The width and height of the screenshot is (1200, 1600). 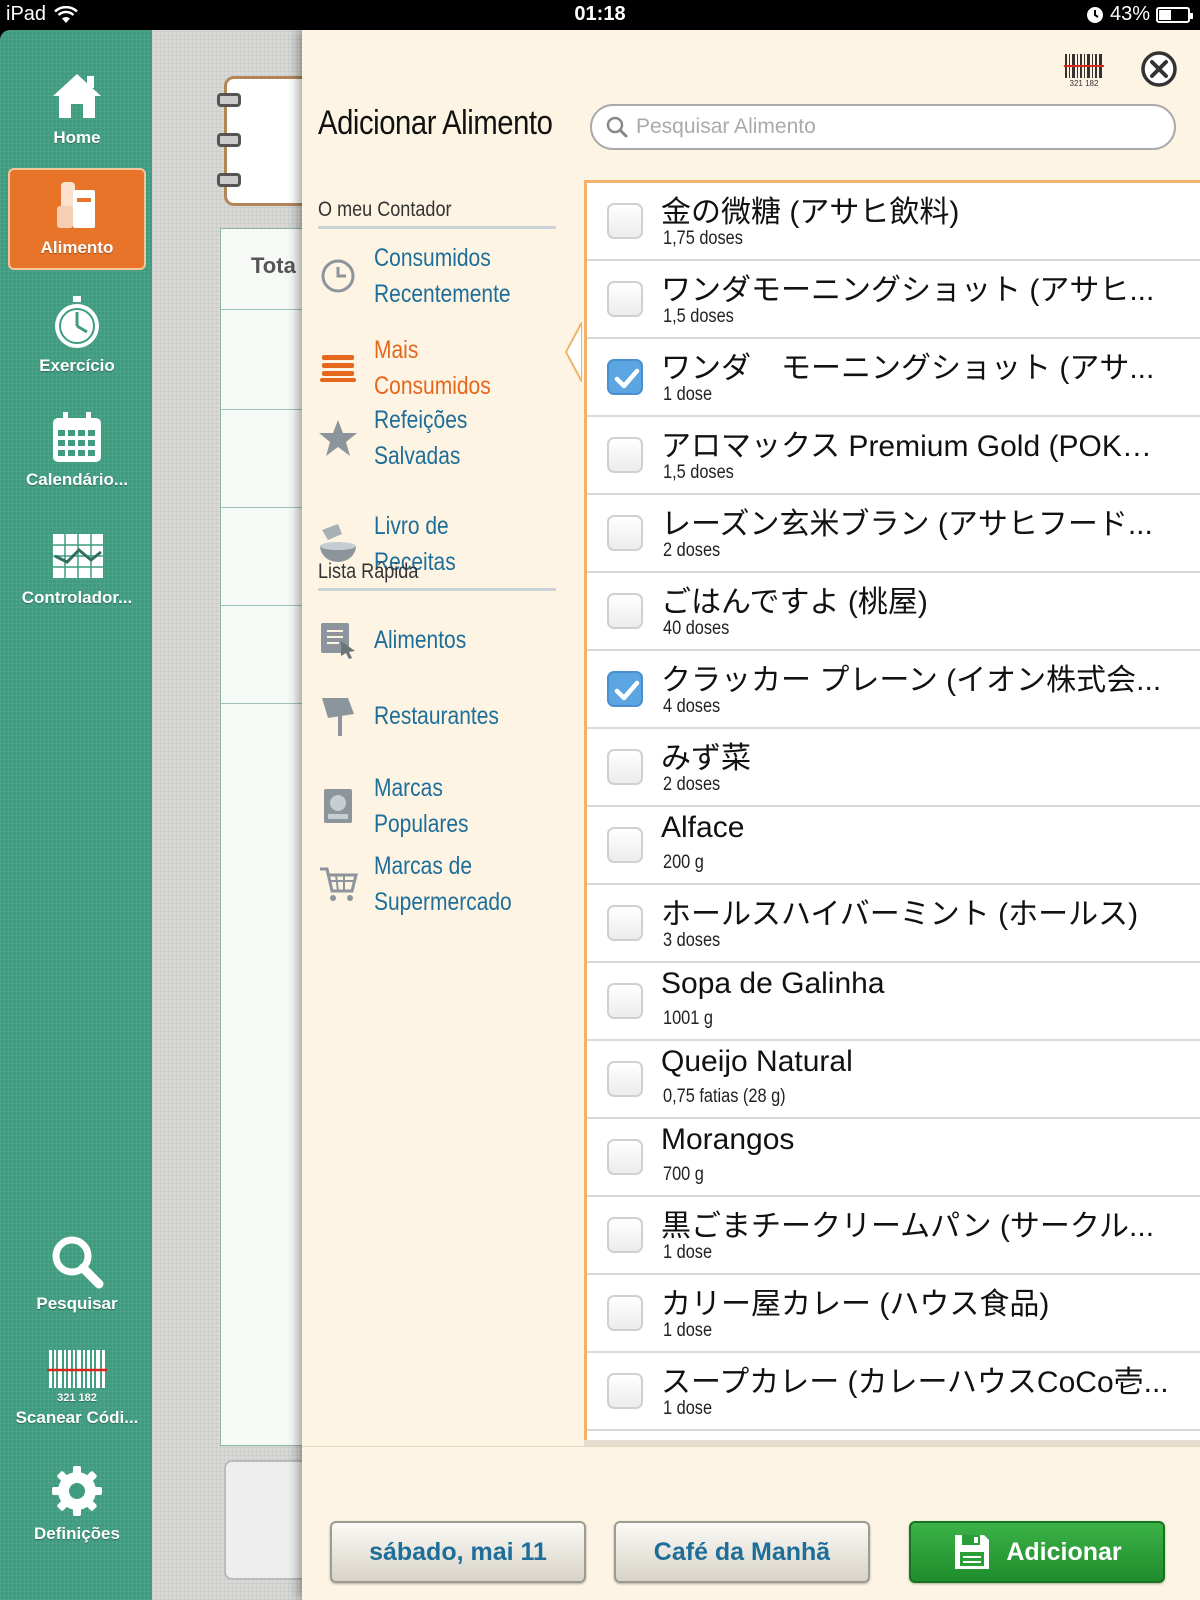 What do you see at coordinates (77, 365) in the screenshot?
I see `sidebar-item-label: Exercício` at bounding box center [77, 365].